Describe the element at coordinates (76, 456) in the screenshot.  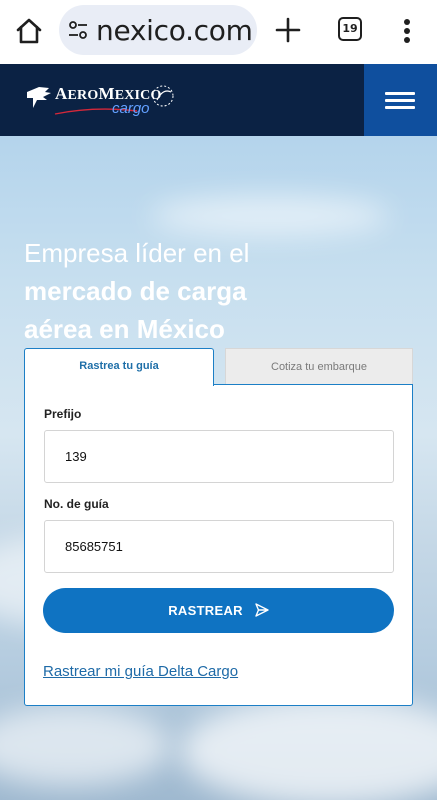
I see `prefix-value: 139` at that location.